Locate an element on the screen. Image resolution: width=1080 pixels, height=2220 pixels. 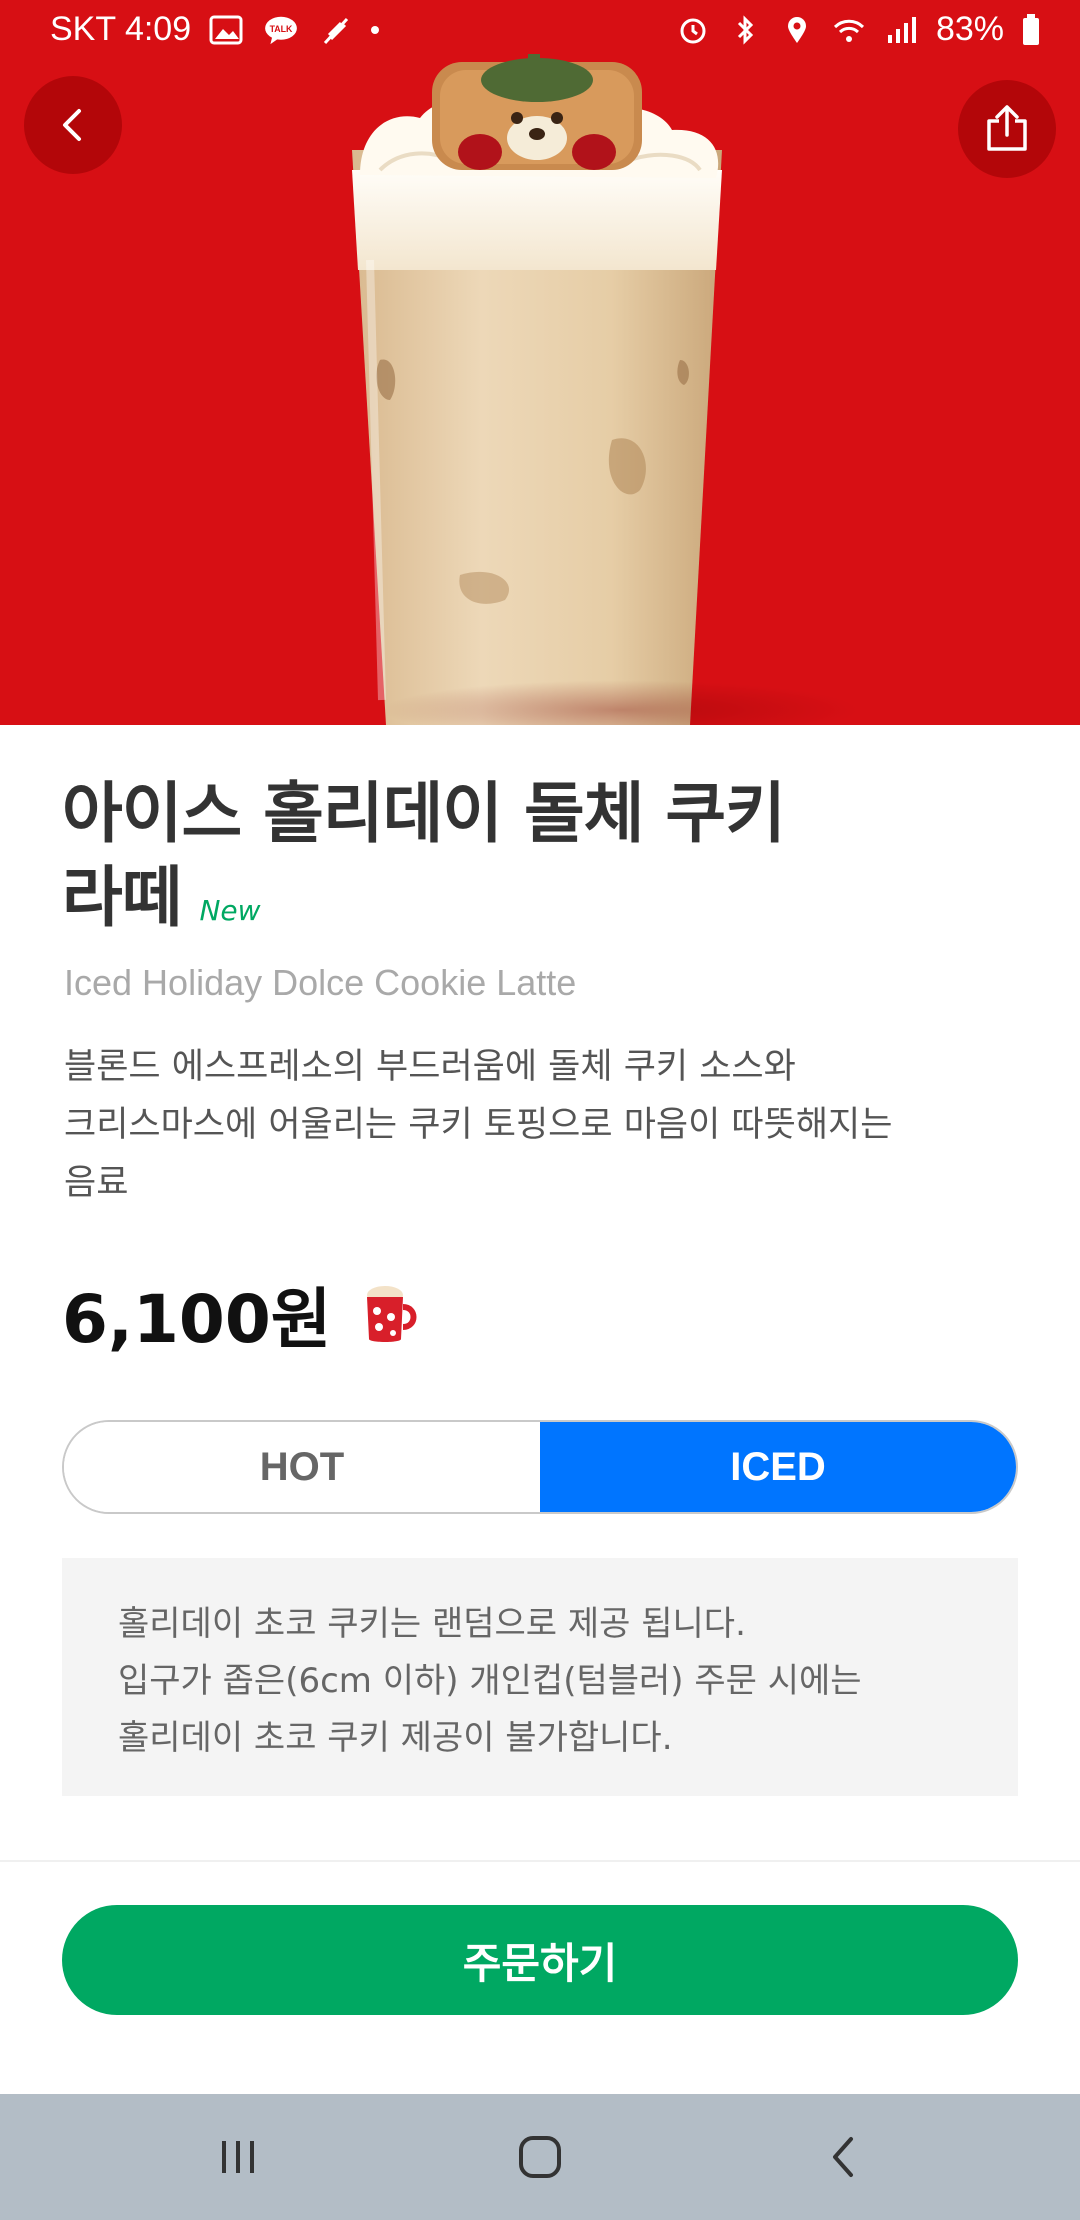
new-badge: New is located at coordinates (230, 910).